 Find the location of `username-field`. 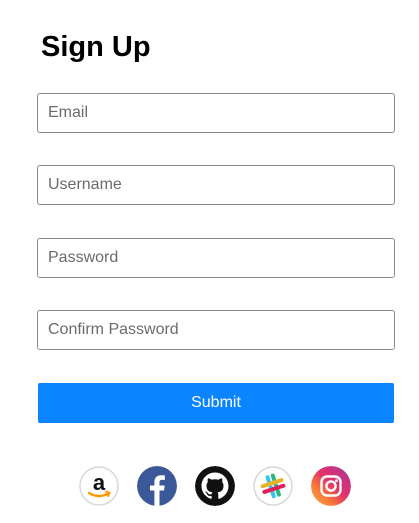

username-field is located at coordinates (216, 185).